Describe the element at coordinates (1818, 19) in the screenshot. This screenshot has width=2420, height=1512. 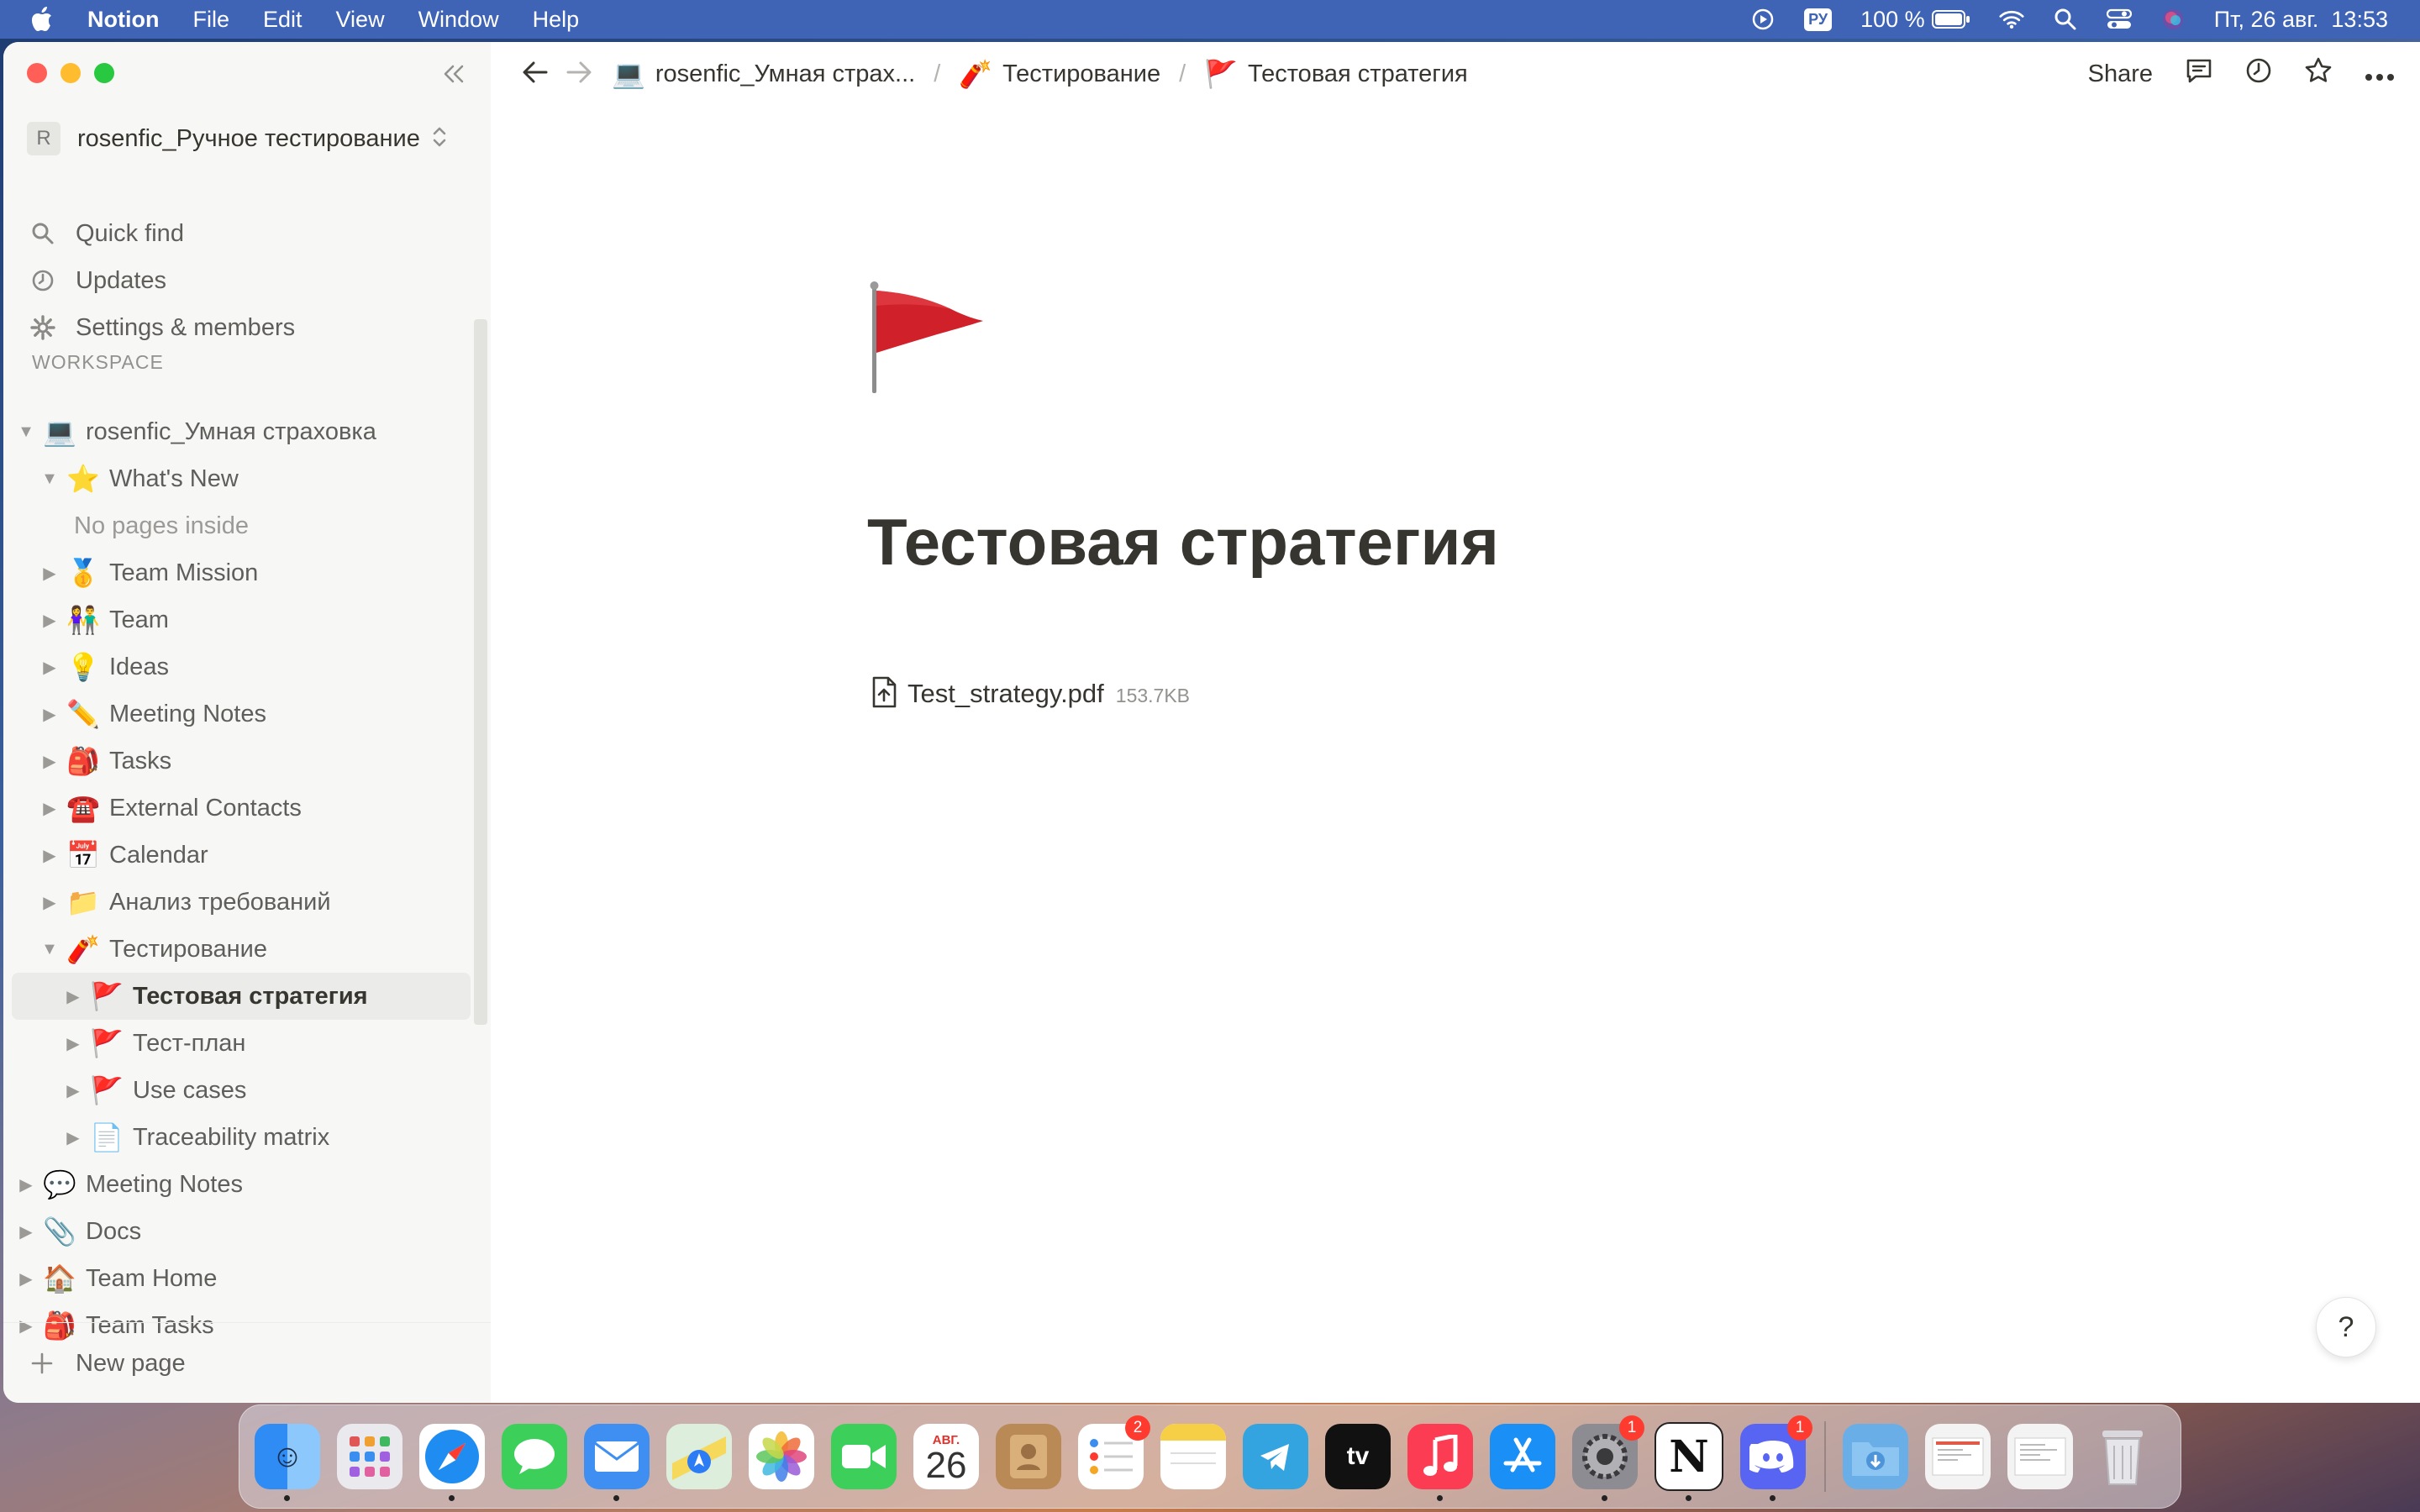
I see `keyboard-layout-indicator: РУ` at that location.